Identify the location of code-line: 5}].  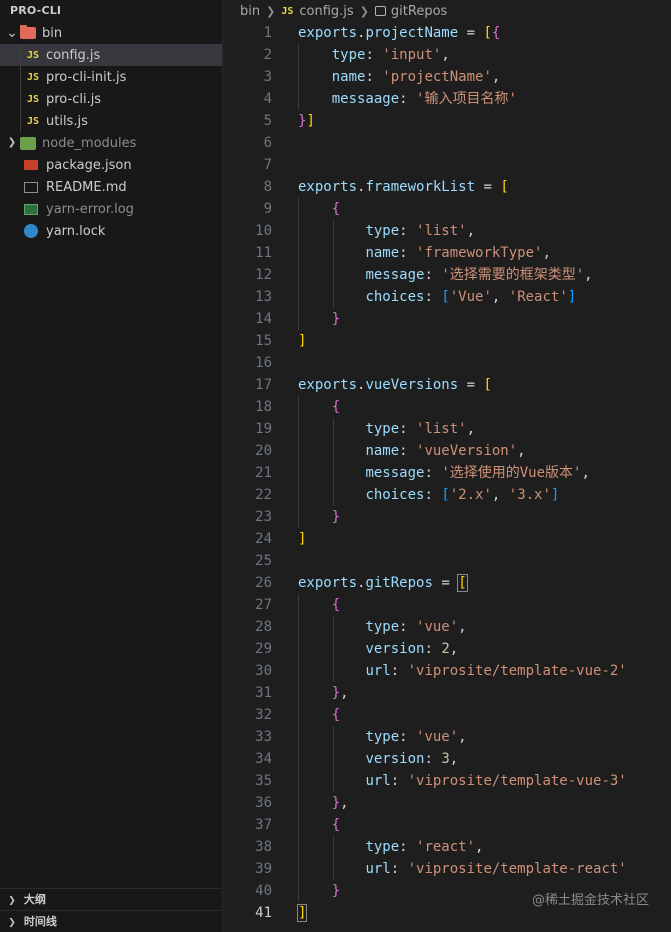
(447, 121).